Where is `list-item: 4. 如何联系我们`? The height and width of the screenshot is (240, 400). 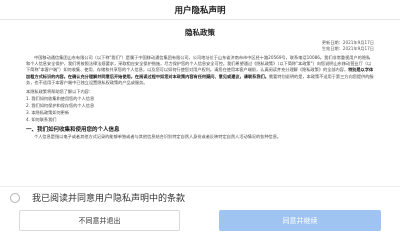 list-item: 4. 如何联系我们 is located at coordinates (41, 120).